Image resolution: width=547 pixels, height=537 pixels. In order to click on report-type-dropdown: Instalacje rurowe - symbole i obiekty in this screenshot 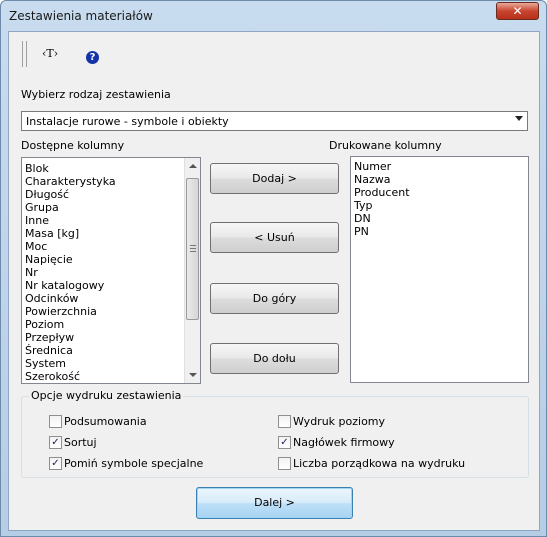, I will do `click(274, 121)`.